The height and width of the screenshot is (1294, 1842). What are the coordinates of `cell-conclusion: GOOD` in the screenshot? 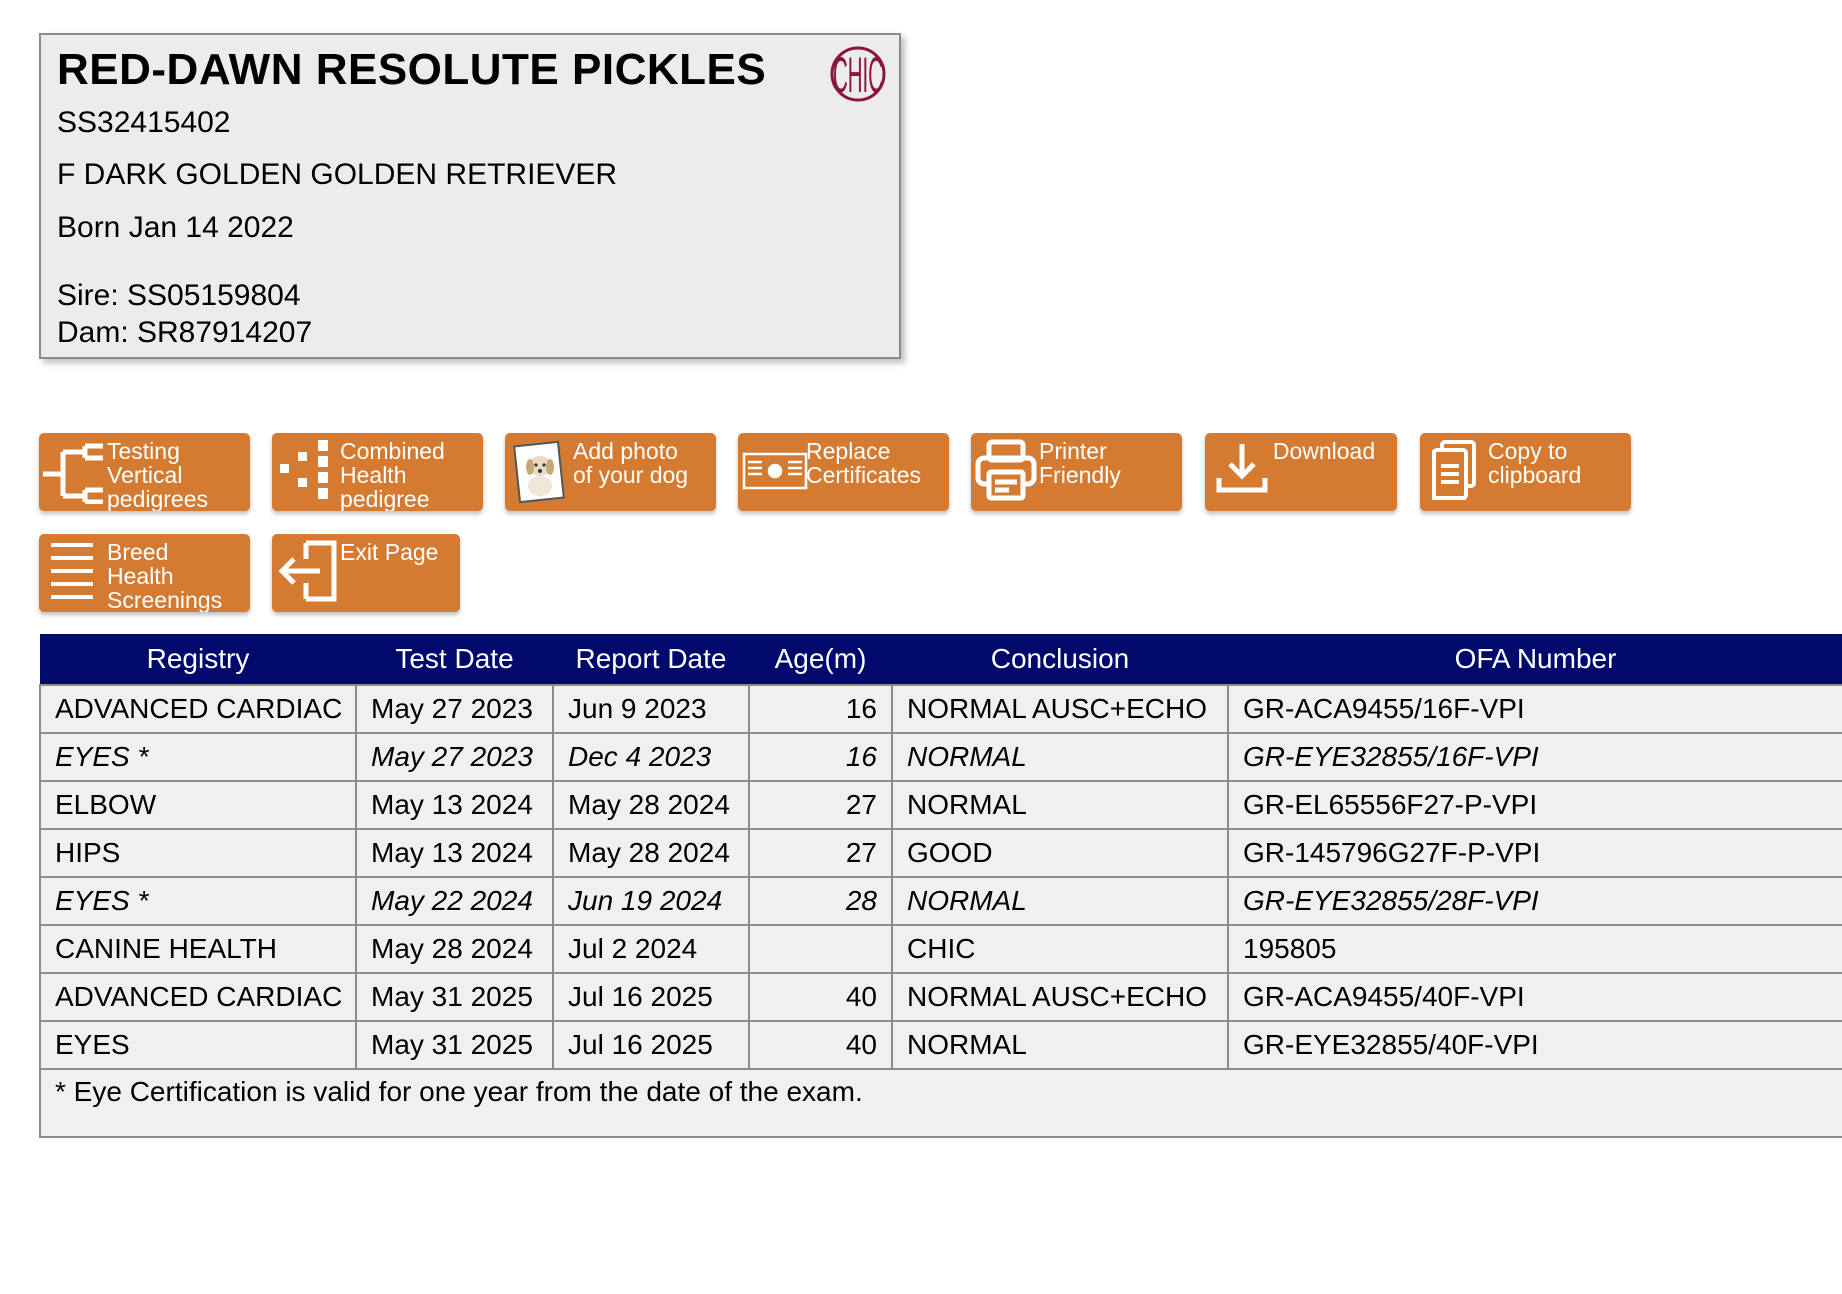 It's located at (1060, 853).